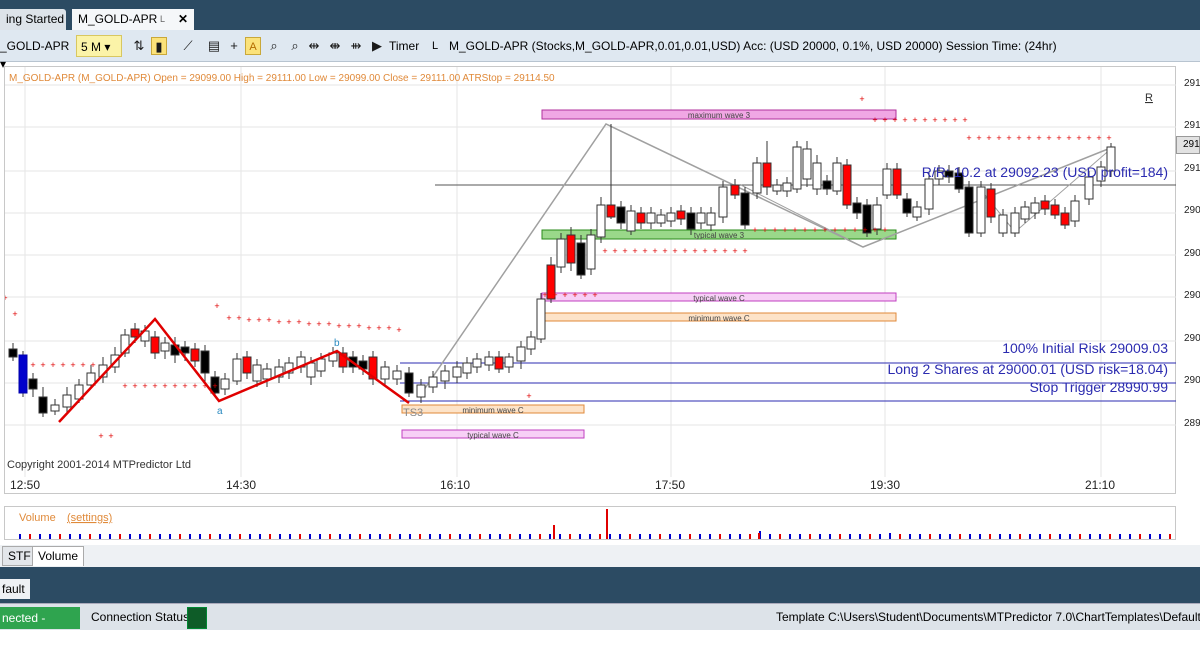 The width and height of the screenshot is (1200, 651). I want to click on pin-icon: L, so click(162, 19).